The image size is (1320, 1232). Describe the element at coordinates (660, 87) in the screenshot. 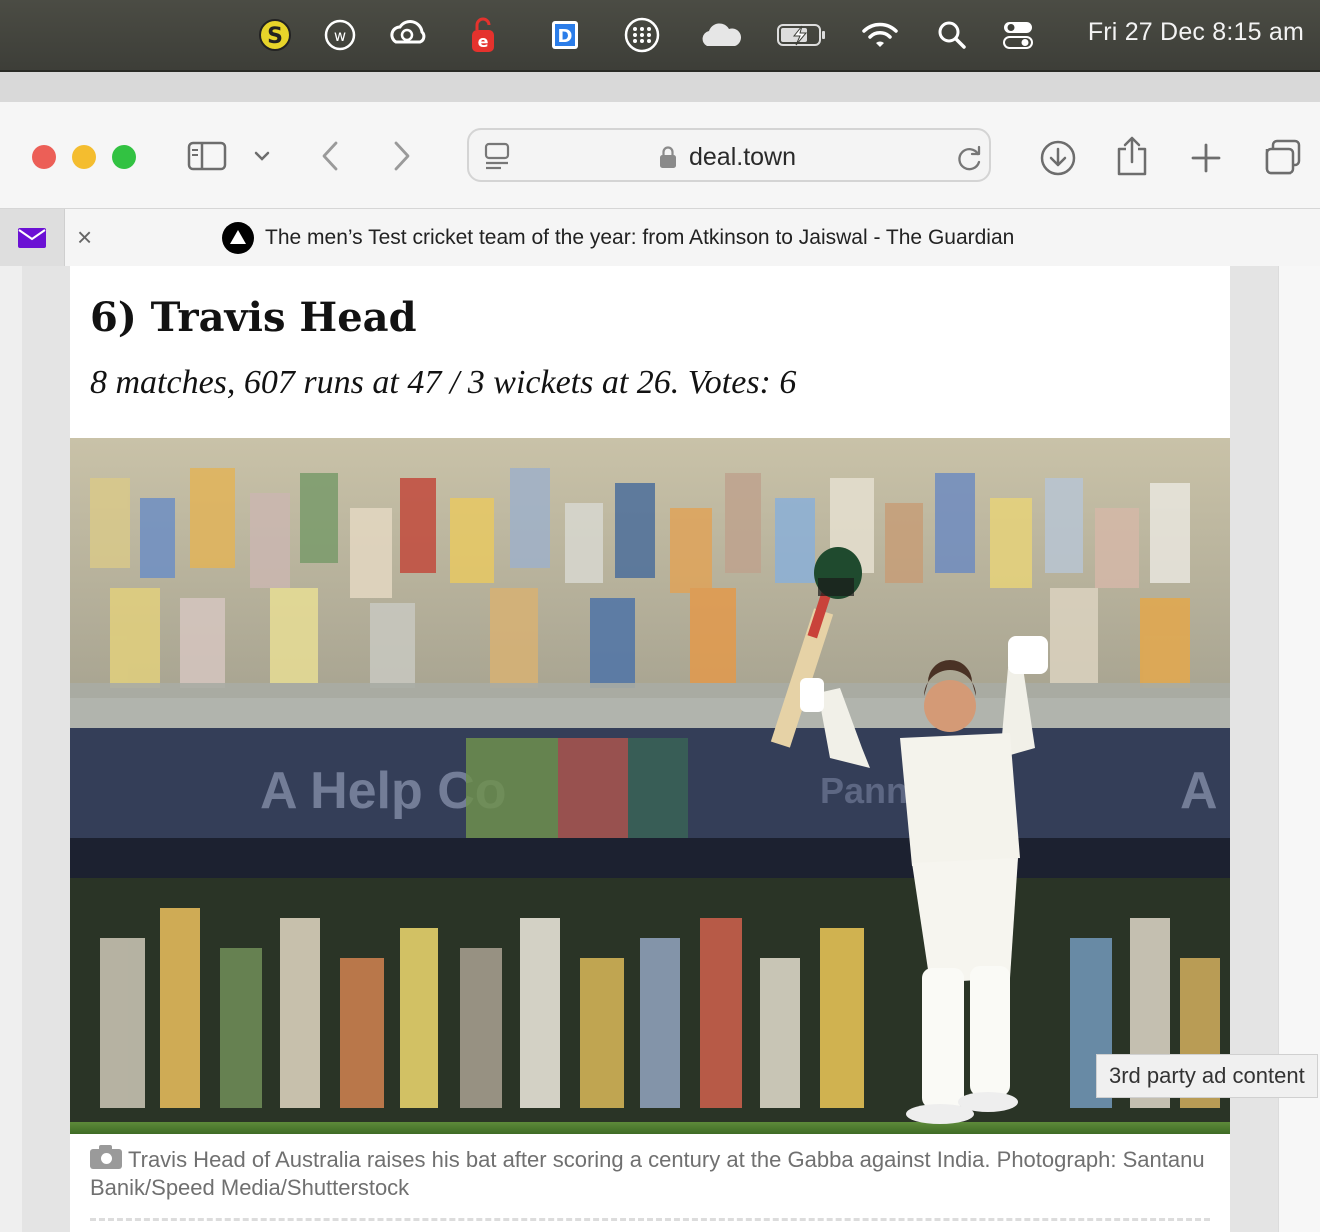

I see `desktop-strip` at that location.